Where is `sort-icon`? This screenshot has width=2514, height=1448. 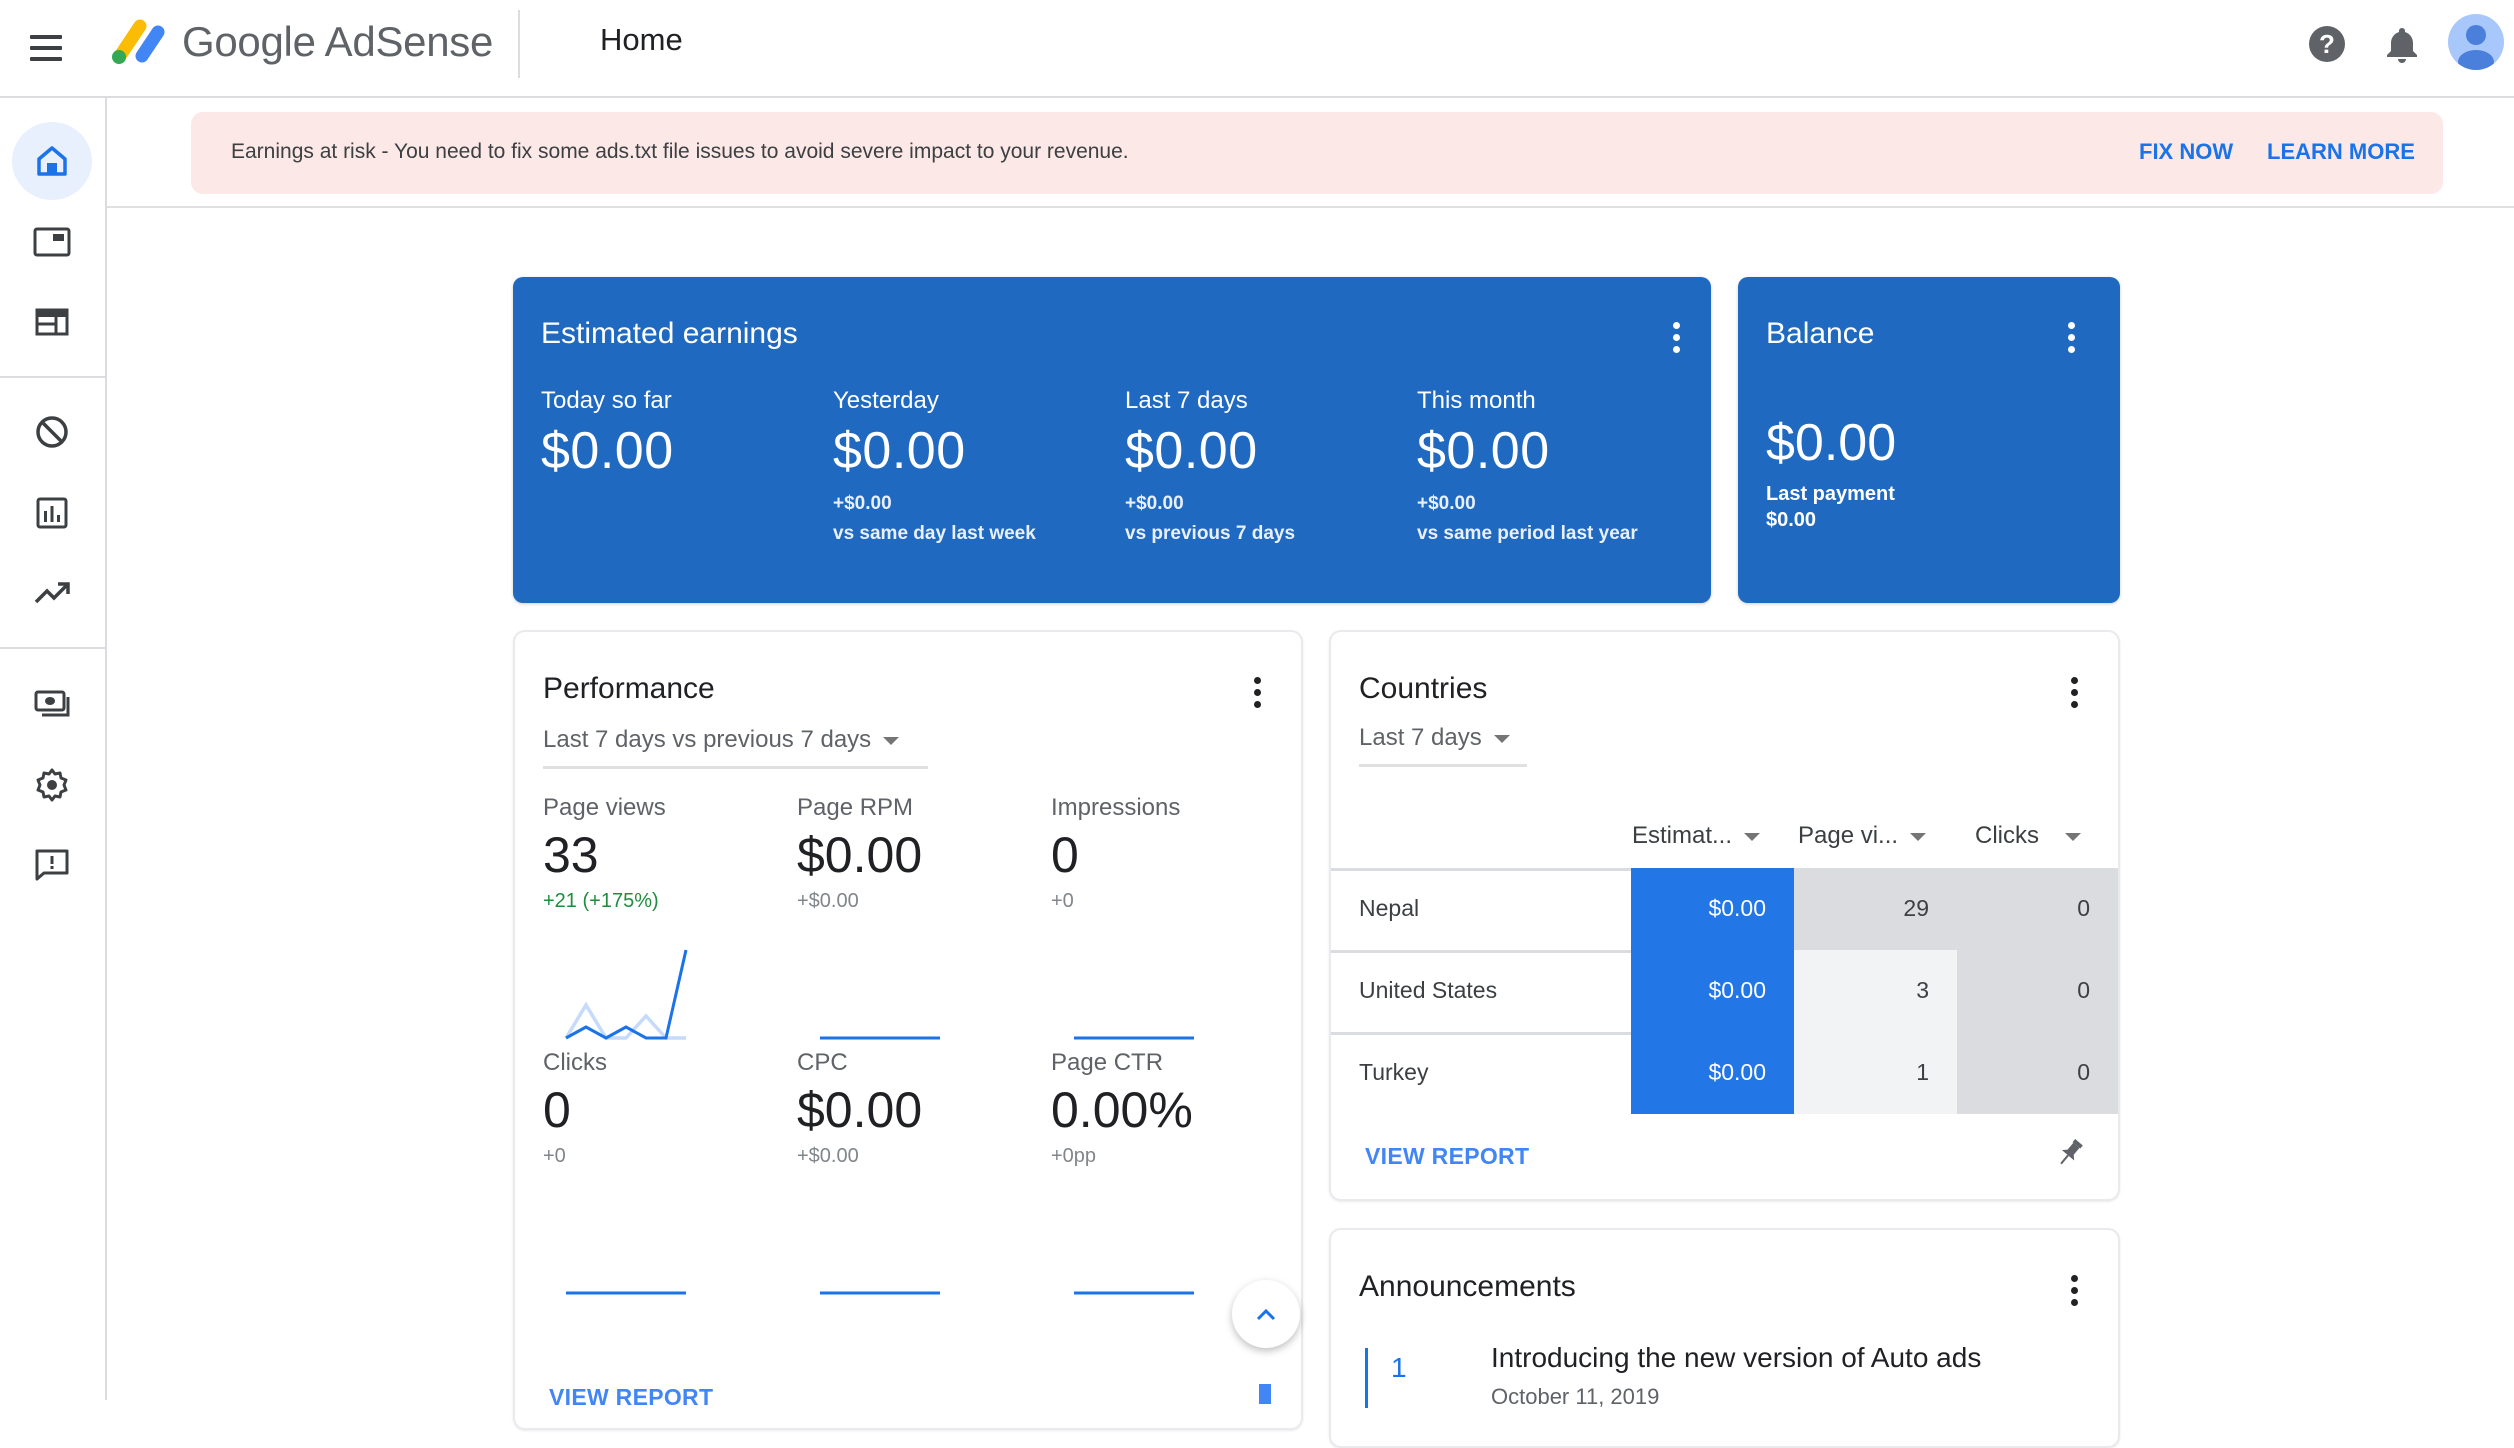 sort-icon is located at coordinates (1918, 836).